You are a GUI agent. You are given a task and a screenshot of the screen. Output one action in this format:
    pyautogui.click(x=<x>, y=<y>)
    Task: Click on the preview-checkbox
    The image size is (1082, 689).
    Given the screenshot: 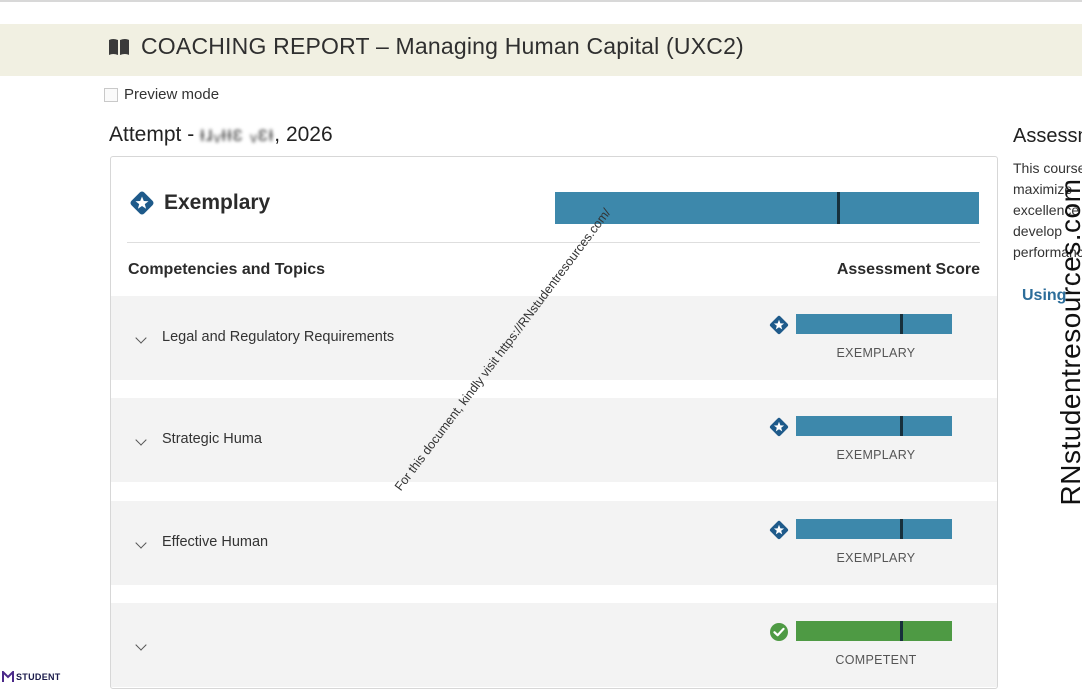 What is the action you would take?
    pyautogui.click(x=111, y=94)
    